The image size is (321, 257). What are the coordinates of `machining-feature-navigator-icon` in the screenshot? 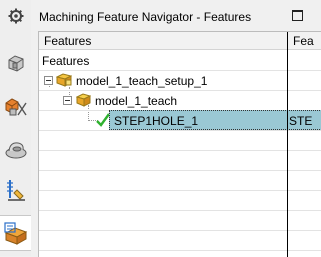 It's located at (15, 233).